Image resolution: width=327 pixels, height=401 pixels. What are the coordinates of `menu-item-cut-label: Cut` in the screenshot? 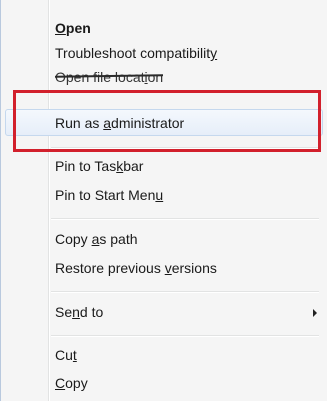 It's located at (66, 355).